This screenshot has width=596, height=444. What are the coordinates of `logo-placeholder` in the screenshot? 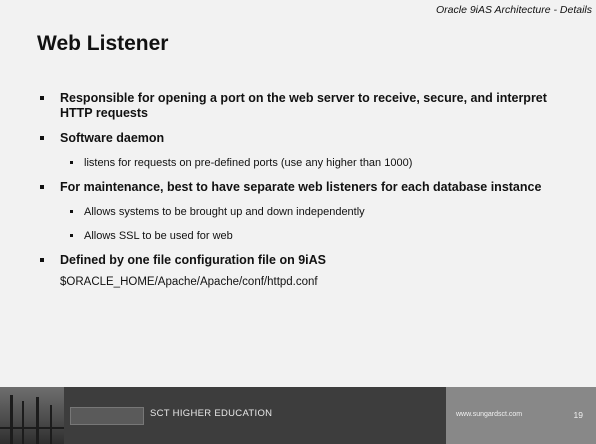 It's located at (107, 416).